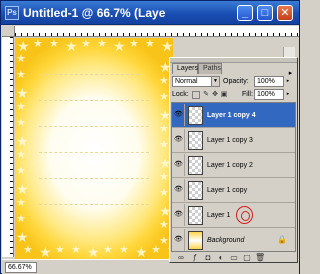  What do you see at coordinates (186, 81) in the screenshot?
I see `blend-mode-value: Normal` at bounding box center [186, 81].